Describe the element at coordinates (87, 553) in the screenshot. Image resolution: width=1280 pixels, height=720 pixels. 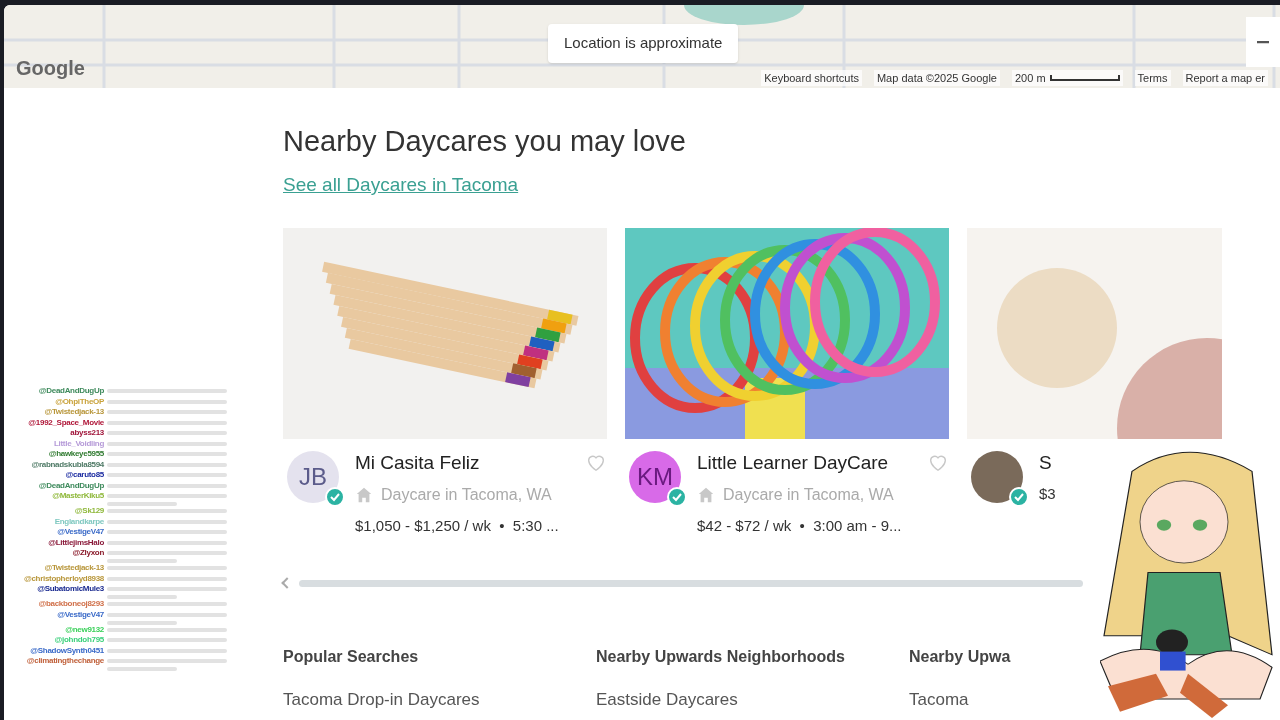
I see `chat-username: @Zlyxon` at that location.